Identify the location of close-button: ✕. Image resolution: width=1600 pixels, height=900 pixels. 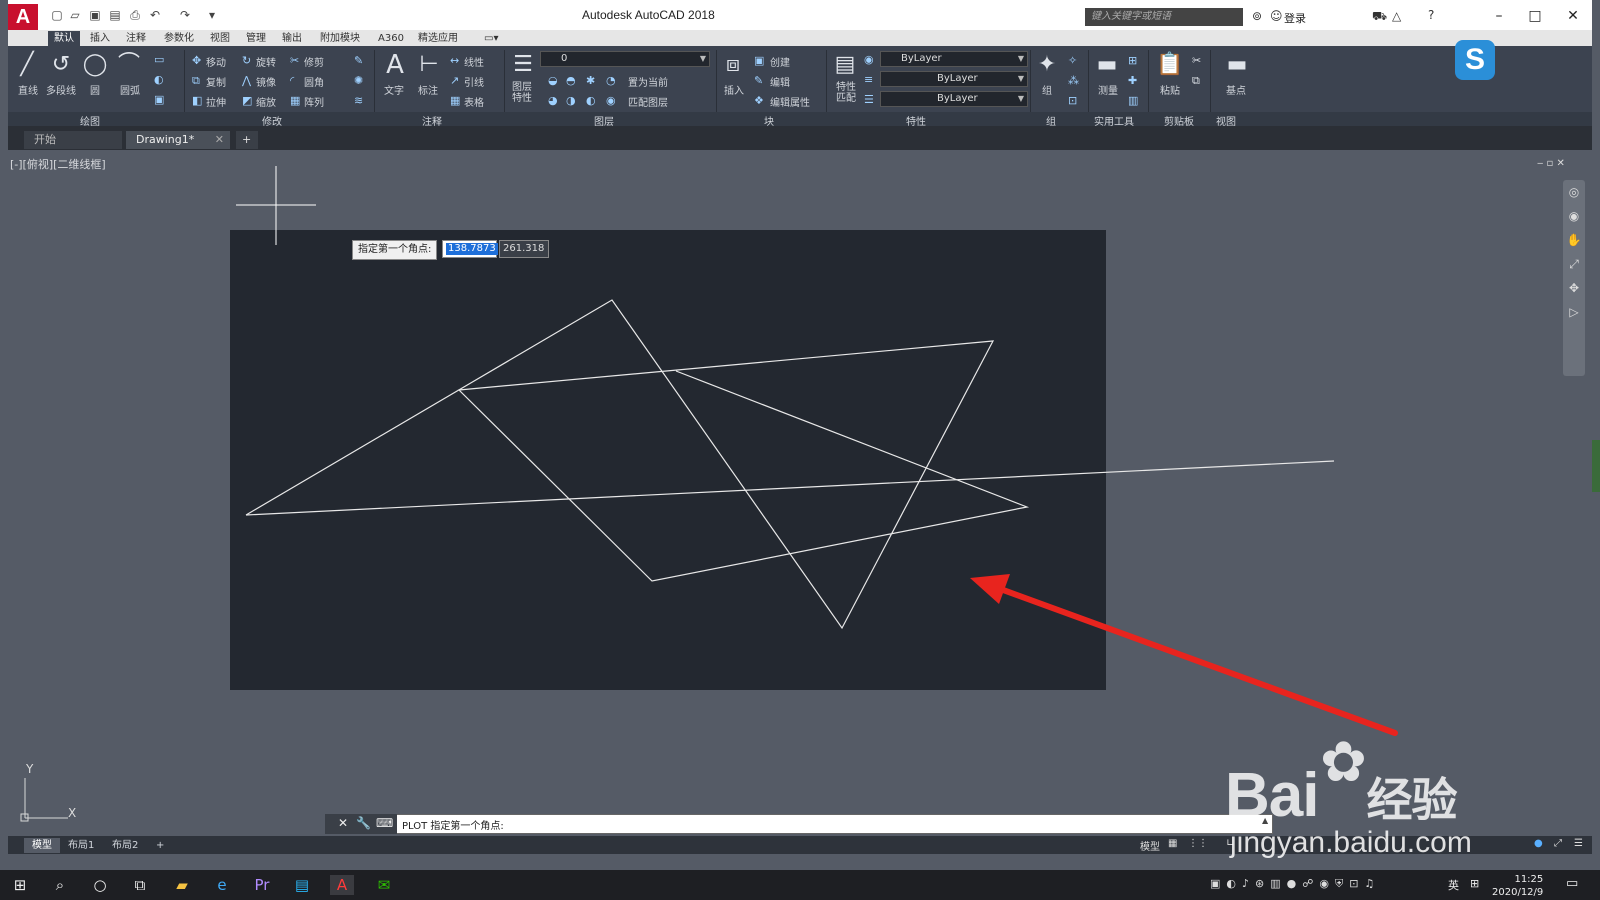
(1573, 16).